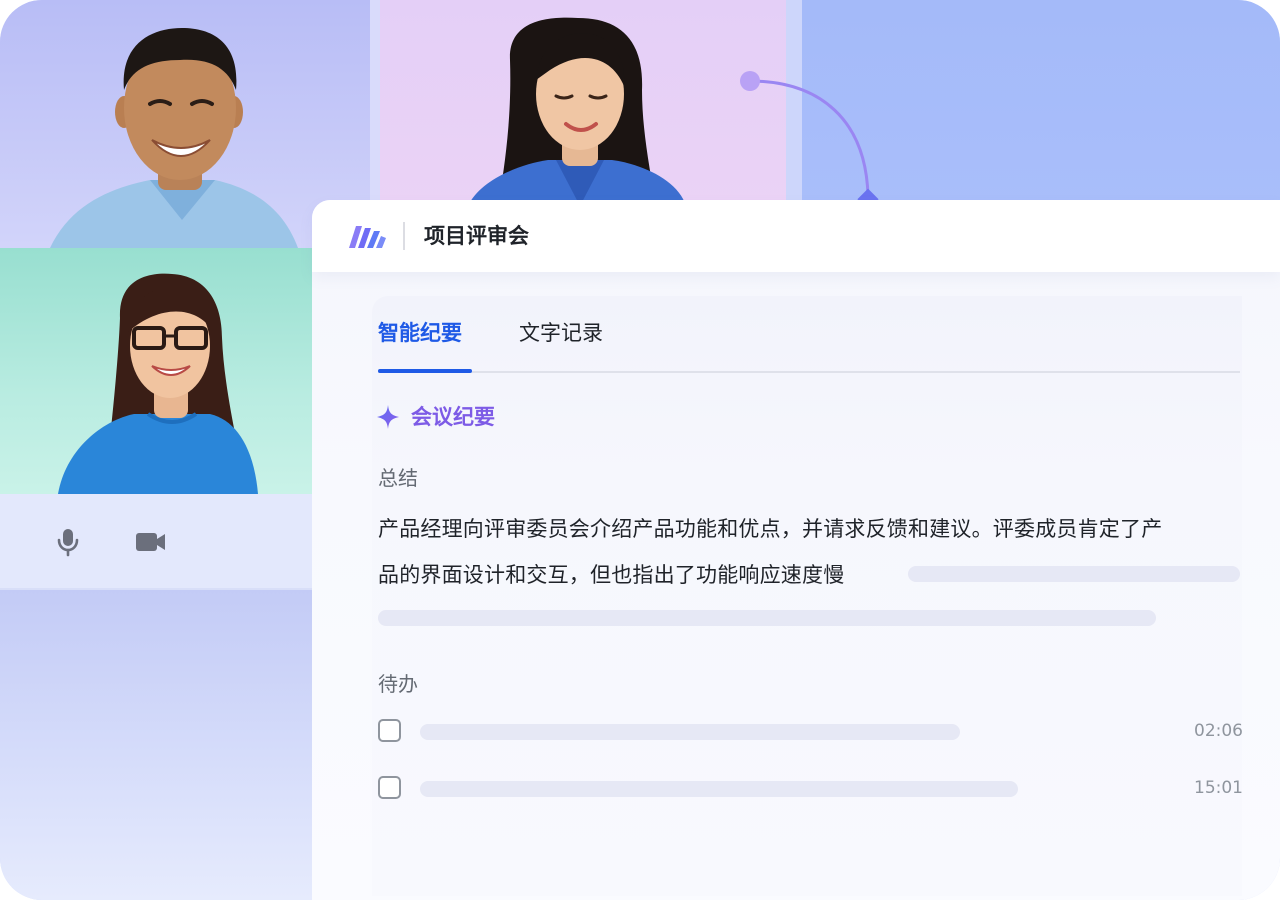  What do you see at coordinates (398, 478) in the screenshot?
I see `summary-label: 总结` at bounding box center [398, 478].